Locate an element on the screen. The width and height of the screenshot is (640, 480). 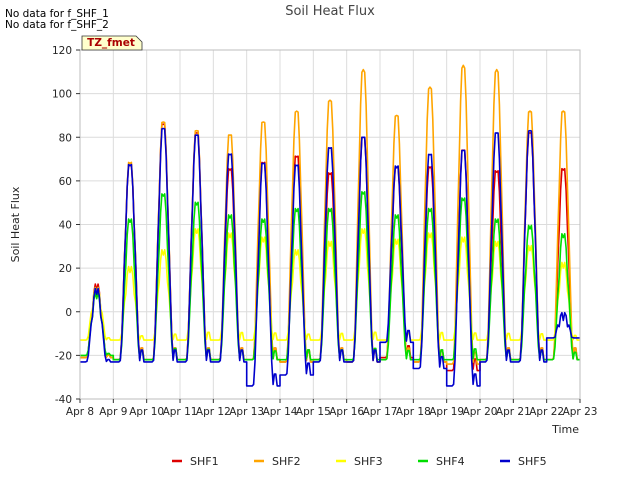
y-tick-label: 80 is located at coordinates (65, 138).